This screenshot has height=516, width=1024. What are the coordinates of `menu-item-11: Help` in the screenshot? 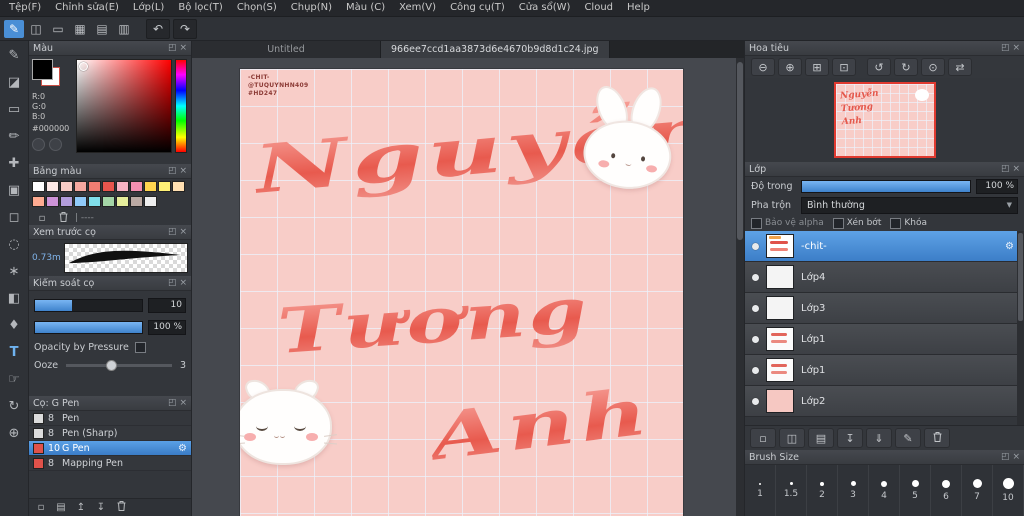 It's located at (638, 8).